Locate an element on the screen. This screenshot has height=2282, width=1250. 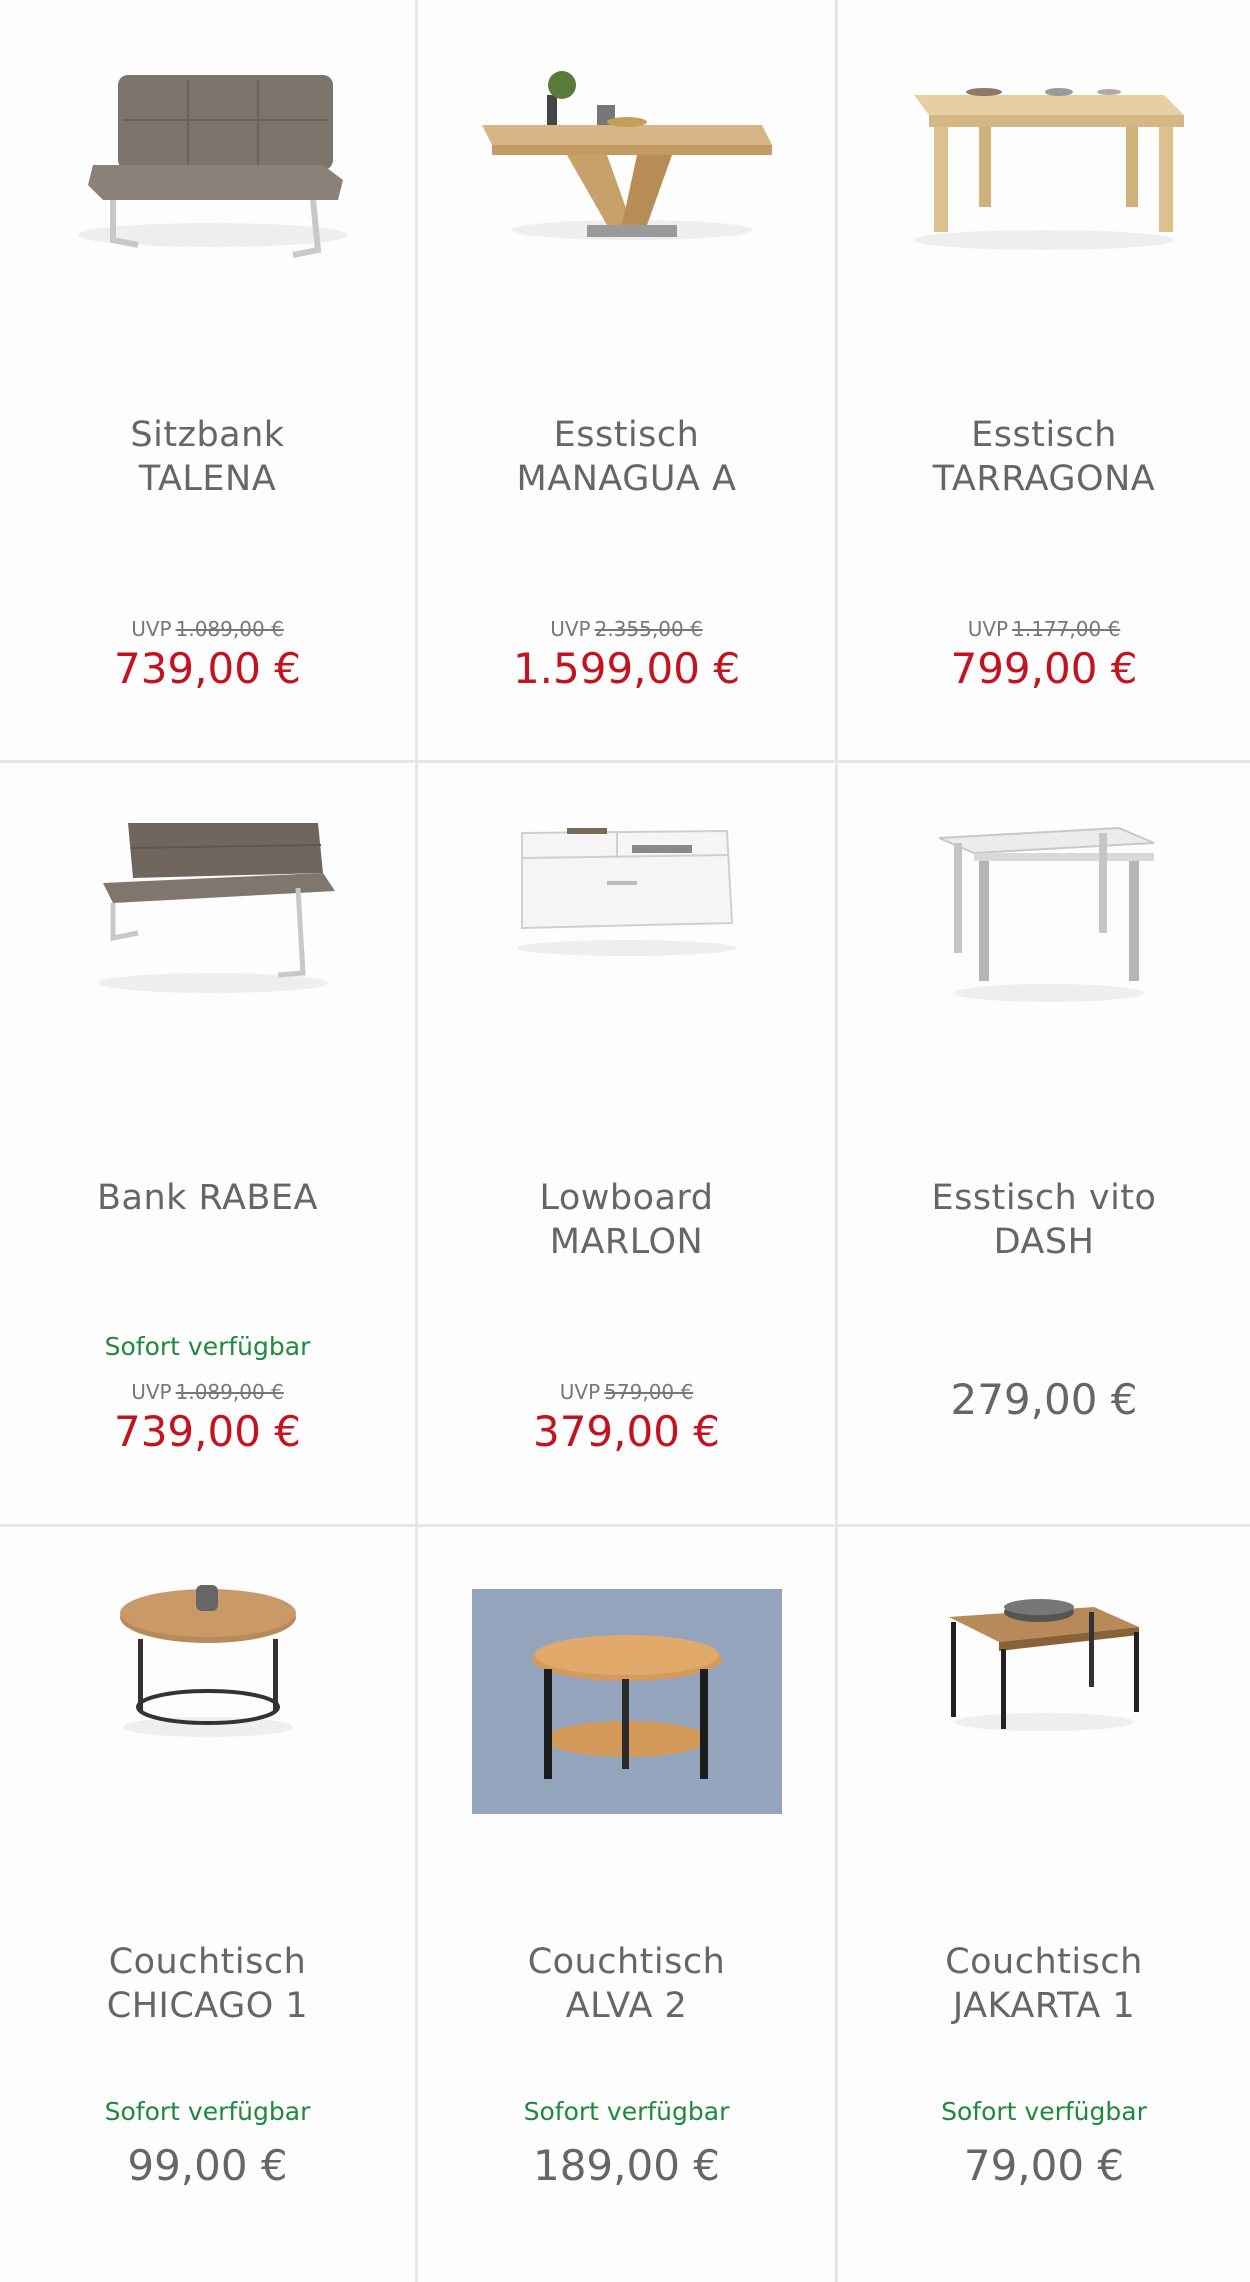
product-title: Lowboard MARLON is located at coordinates (626, 1220).